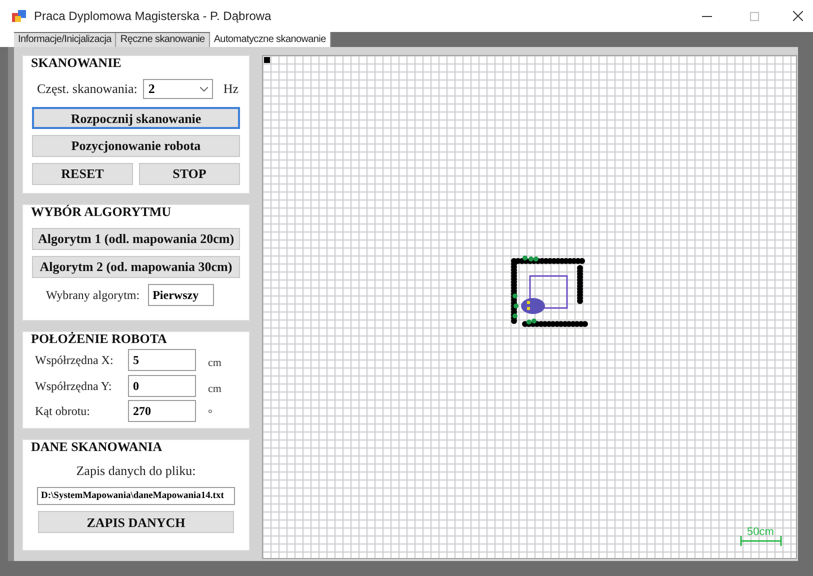 This screenshot has width=813, height=576. What do you see at coordinates (136, 118) in the screenshot?
I see `start-scan-button: Rozpocznij skanowanie` at bounding box center [136, 118].